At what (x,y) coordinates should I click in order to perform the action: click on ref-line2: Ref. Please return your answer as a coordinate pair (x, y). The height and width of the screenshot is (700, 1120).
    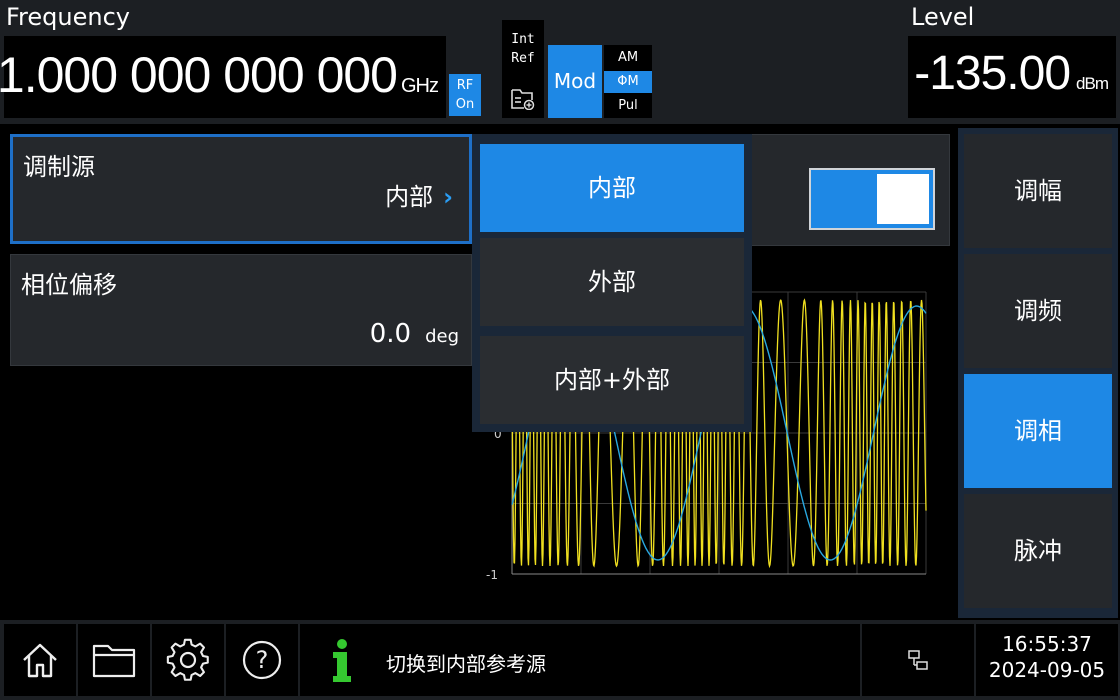
    Looking at the image, I should click on (523, 58).